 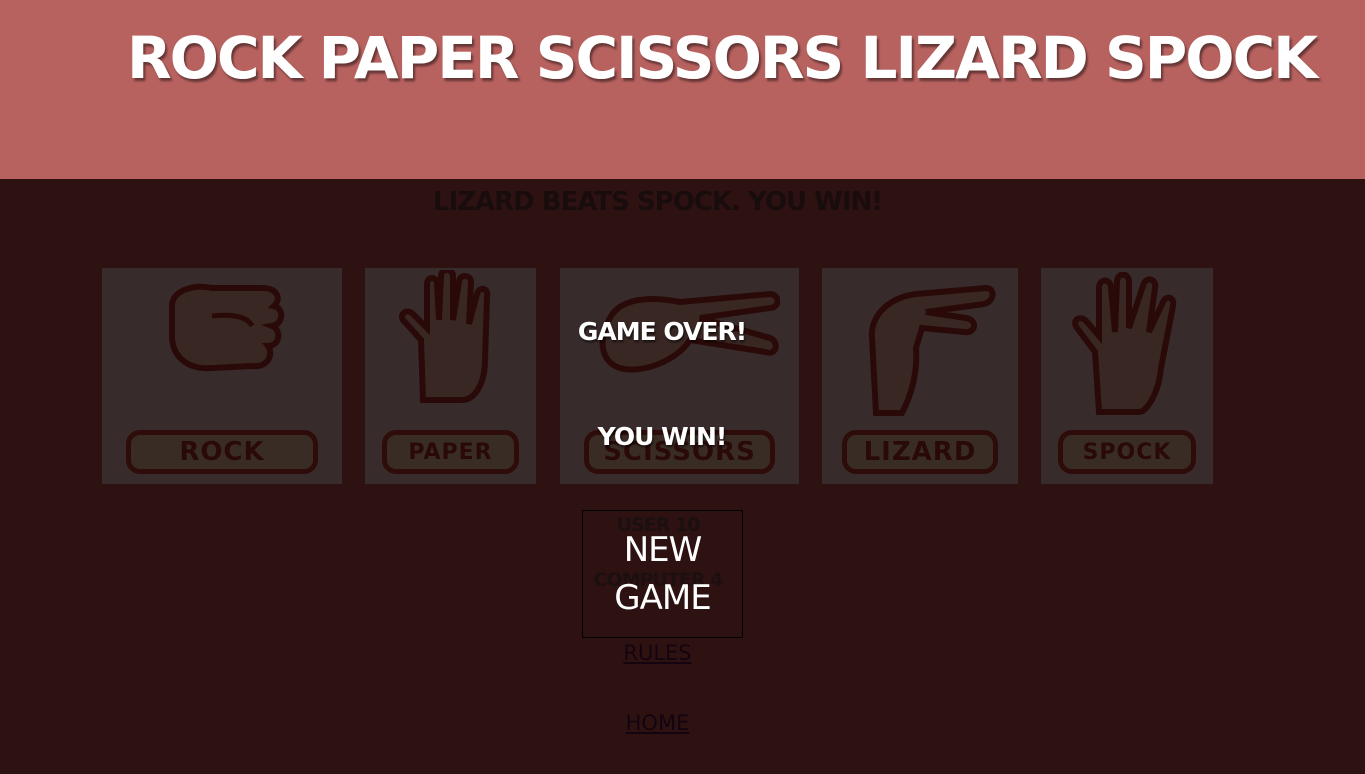 I want to click on choice-label: ROCK, so click(x=222, y=452).